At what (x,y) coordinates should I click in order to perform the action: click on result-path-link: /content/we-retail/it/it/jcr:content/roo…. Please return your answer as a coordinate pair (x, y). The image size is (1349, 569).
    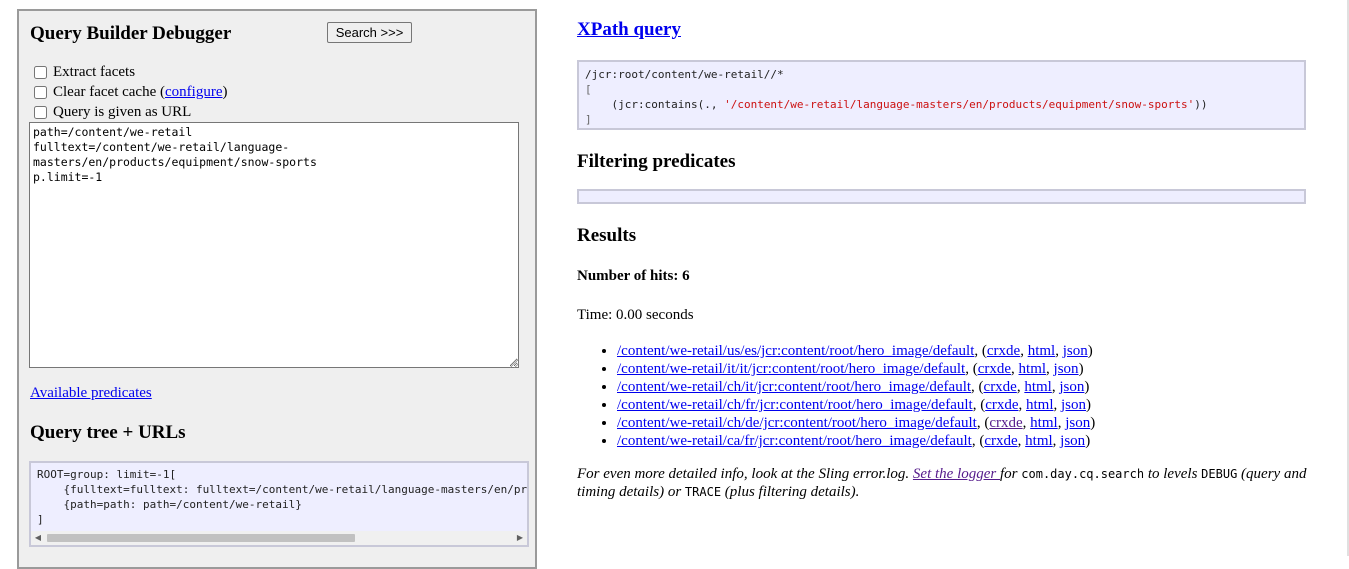
    Looking at the image, I should click on (791, 369).